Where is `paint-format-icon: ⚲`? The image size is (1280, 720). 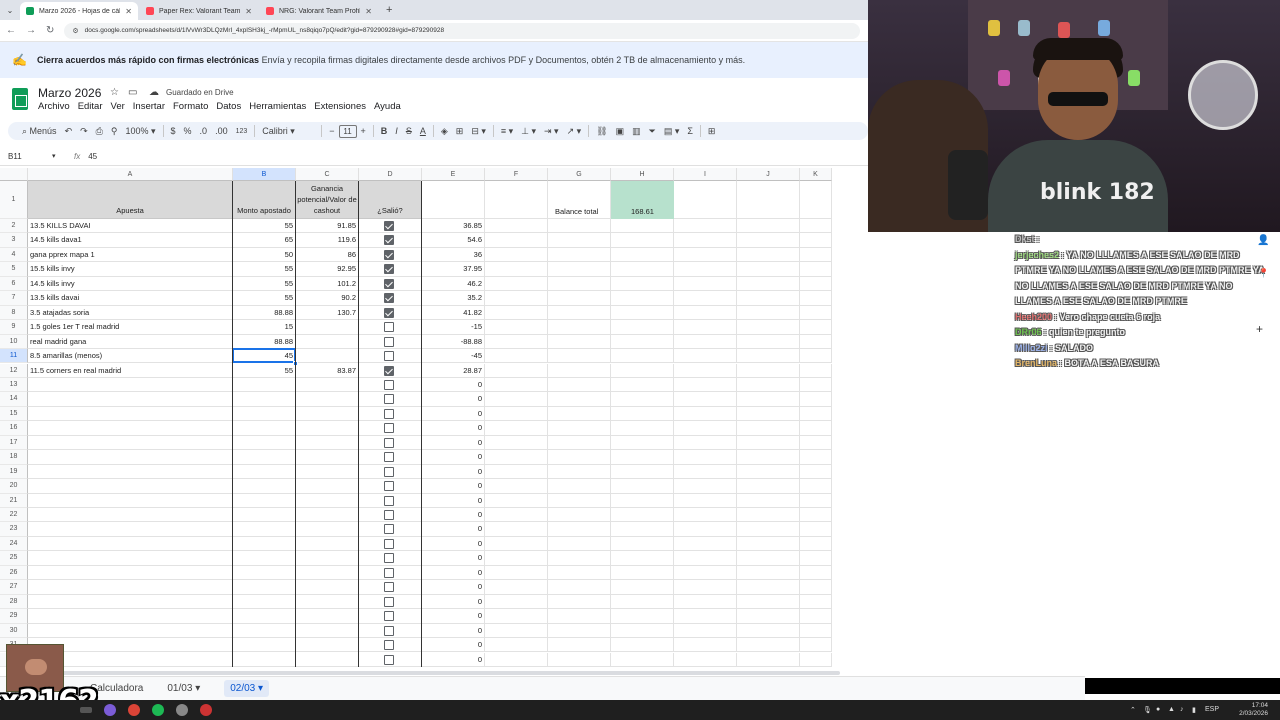
paint-format-icon: ⚲ is located at coordinates (114, 131).